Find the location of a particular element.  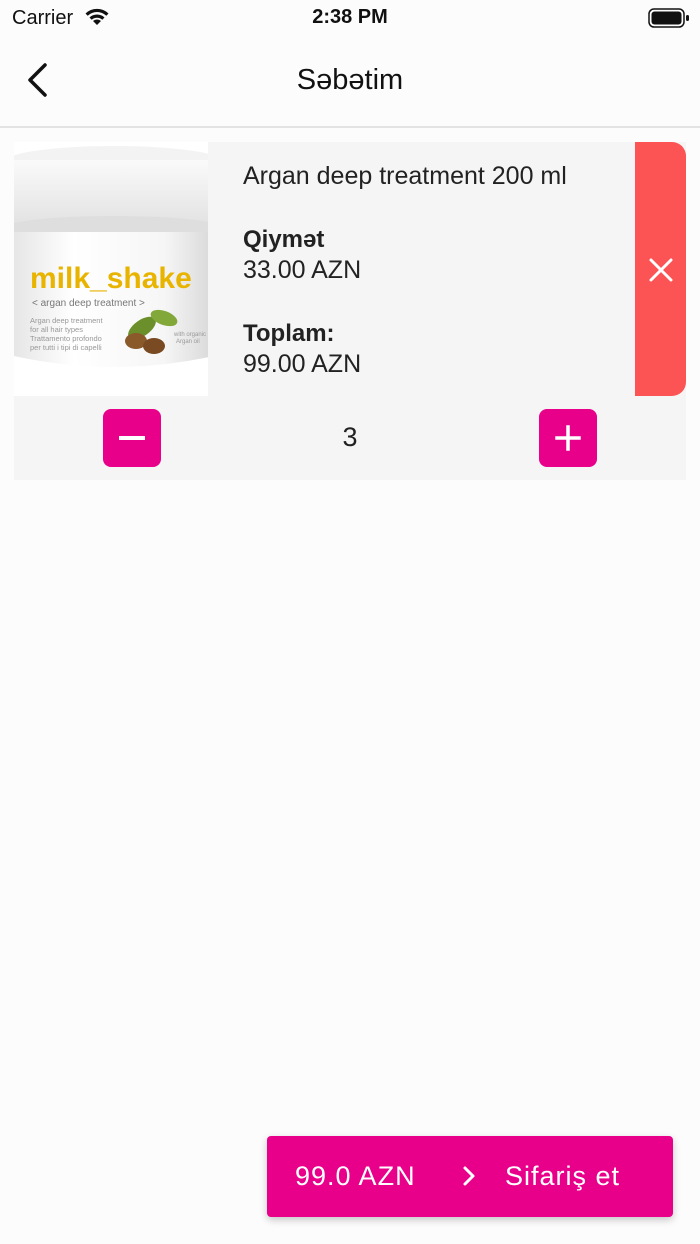

navigation-bar: Səbətim is located at coordinates (350, 84).